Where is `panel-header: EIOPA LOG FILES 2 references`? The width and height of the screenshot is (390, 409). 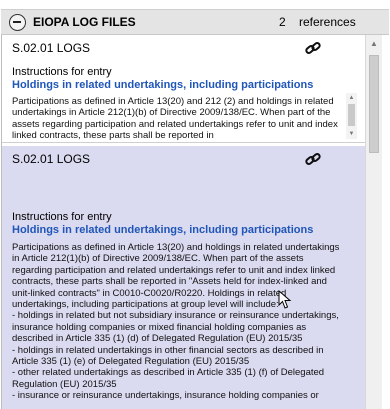 panel-header: EIOPA LOG FILES 2 references is located at coordinates (195, 22).